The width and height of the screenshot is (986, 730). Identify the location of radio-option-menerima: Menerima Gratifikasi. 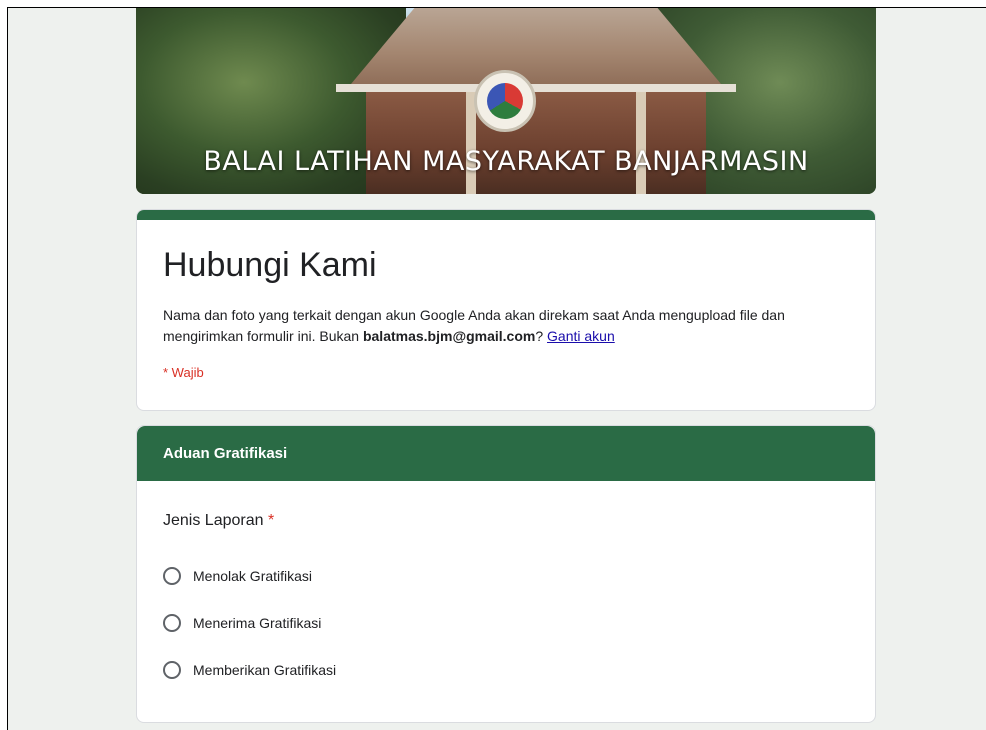
(242, 623).